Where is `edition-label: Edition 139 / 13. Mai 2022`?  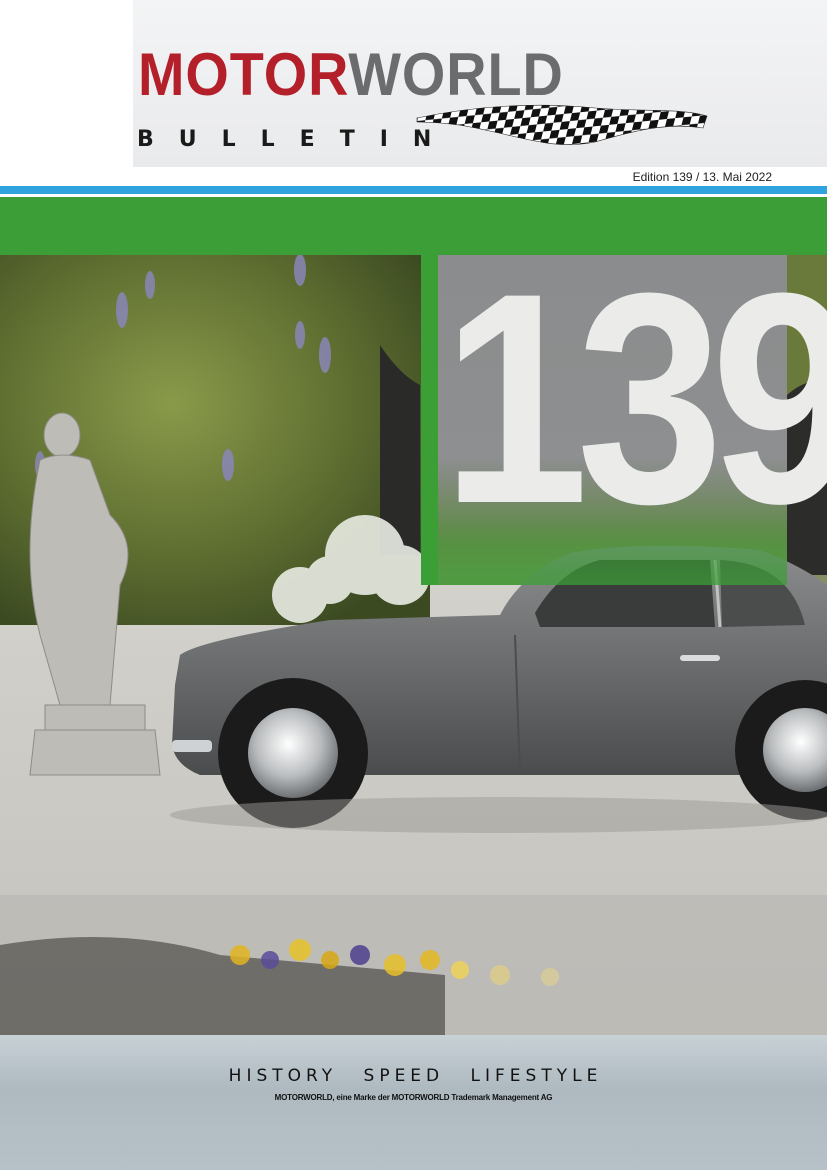 edition-label: Edition 139 / 13. Mai 2022 is located at coordinates (702, 177).